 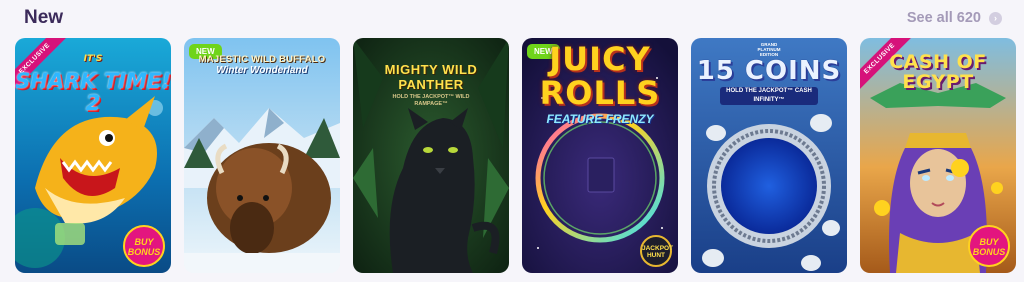 What do you see at coordinates (600, 76) in the screenshot?
I see `game-title-main: JUICY ROLLS` at bounding box center [600, 76].